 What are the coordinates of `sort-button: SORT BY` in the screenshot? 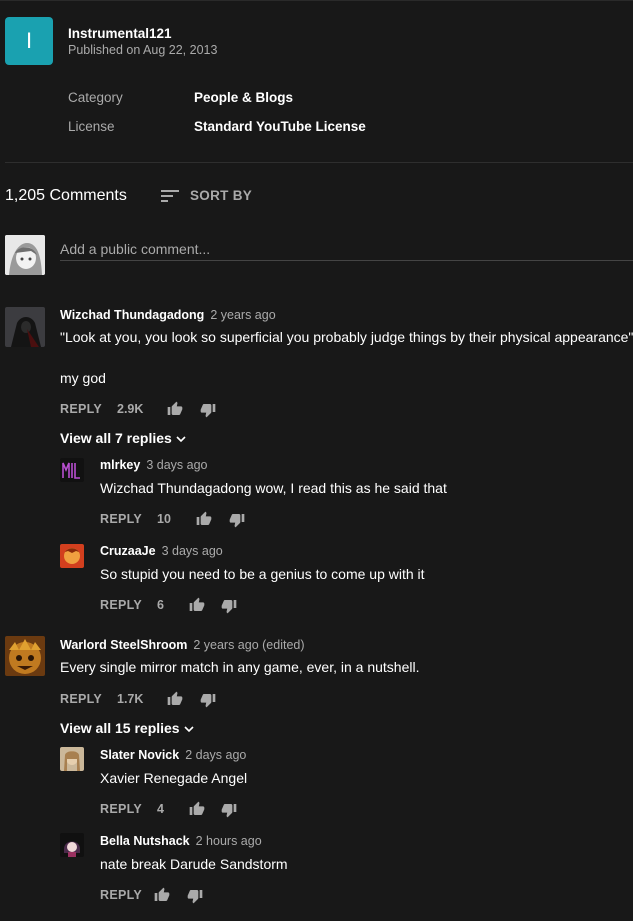 It's located at (221, 195).